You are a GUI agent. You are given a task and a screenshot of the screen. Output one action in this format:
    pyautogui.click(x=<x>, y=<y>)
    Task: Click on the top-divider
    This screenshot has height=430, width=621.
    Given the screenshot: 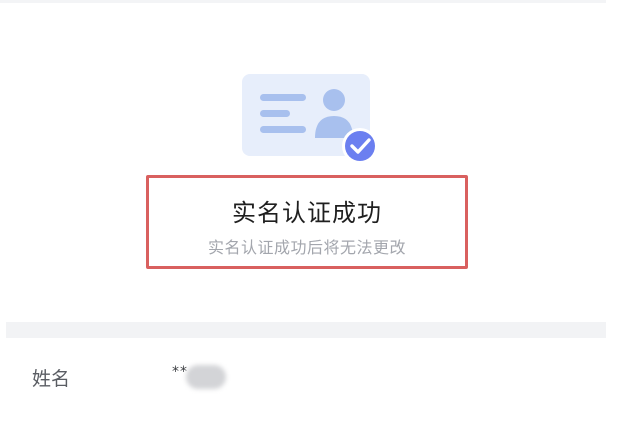 What is the action you would take?
    pyautogui.click(x=303, y=1)
    